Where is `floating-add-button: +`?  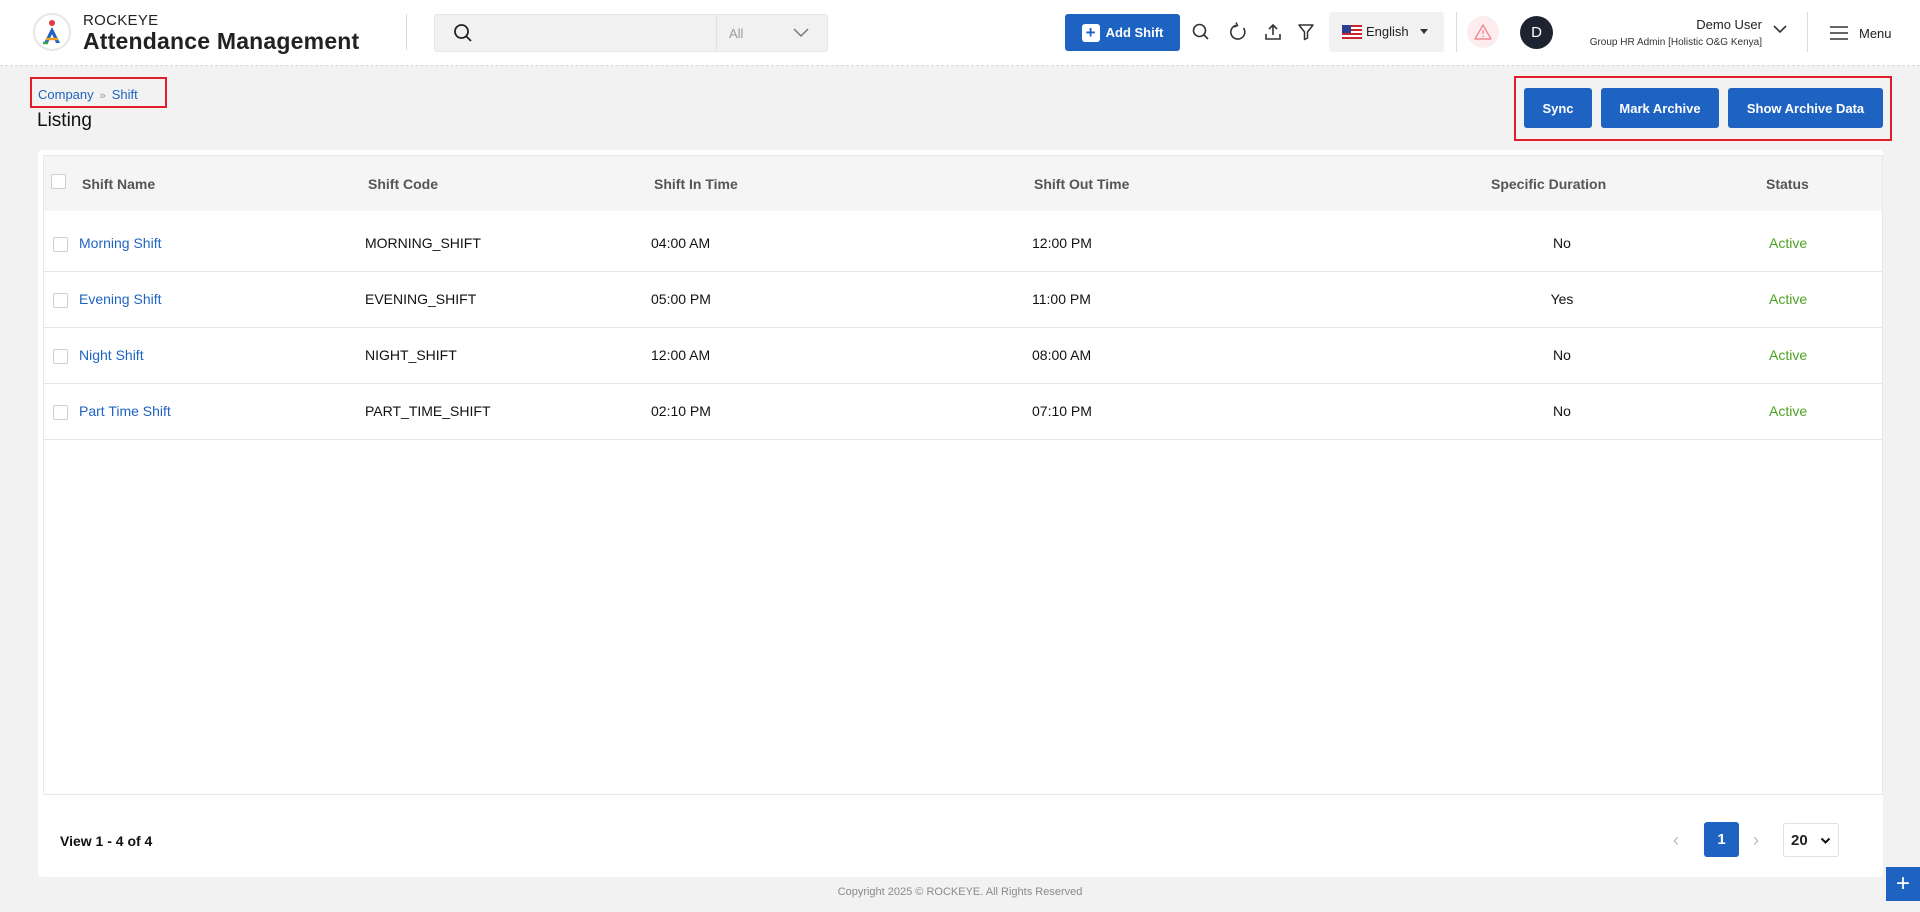 floating-add-button: + is located at coordinates (1903, 884).